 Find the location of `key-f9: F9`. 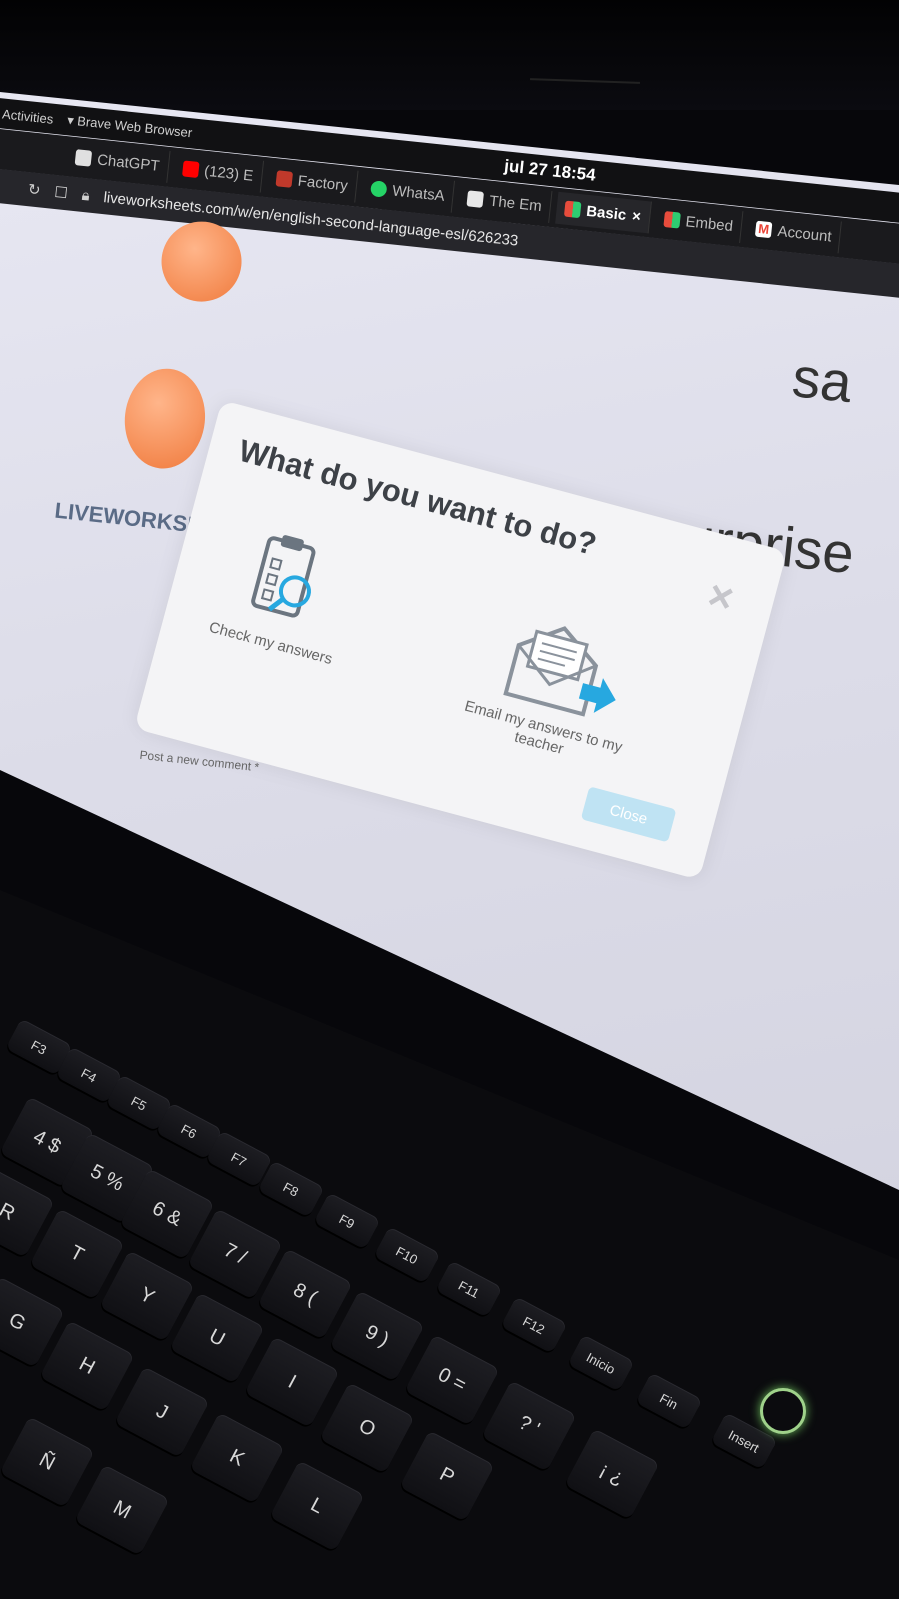

key-f9: F9 is located at coordinates (347, 1221).